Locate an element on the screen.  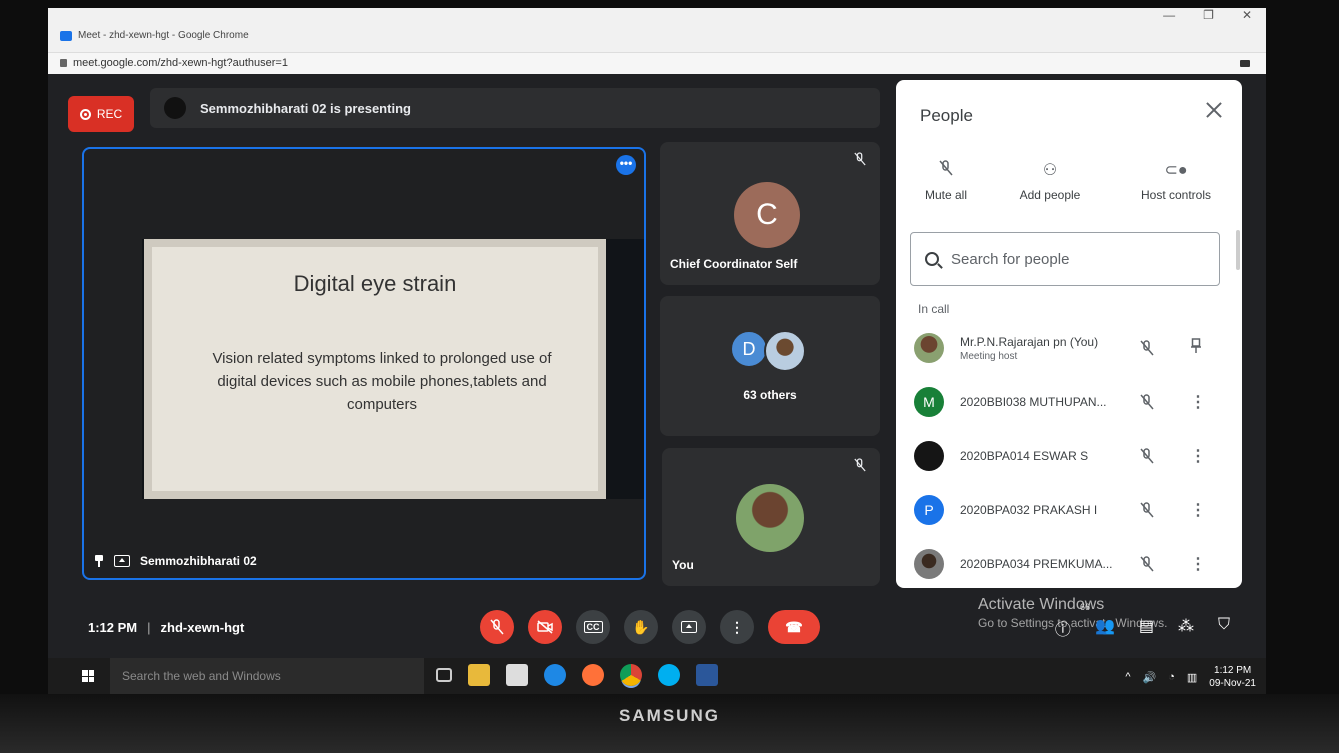
task-view-icon is located at coordinates (444, 675).